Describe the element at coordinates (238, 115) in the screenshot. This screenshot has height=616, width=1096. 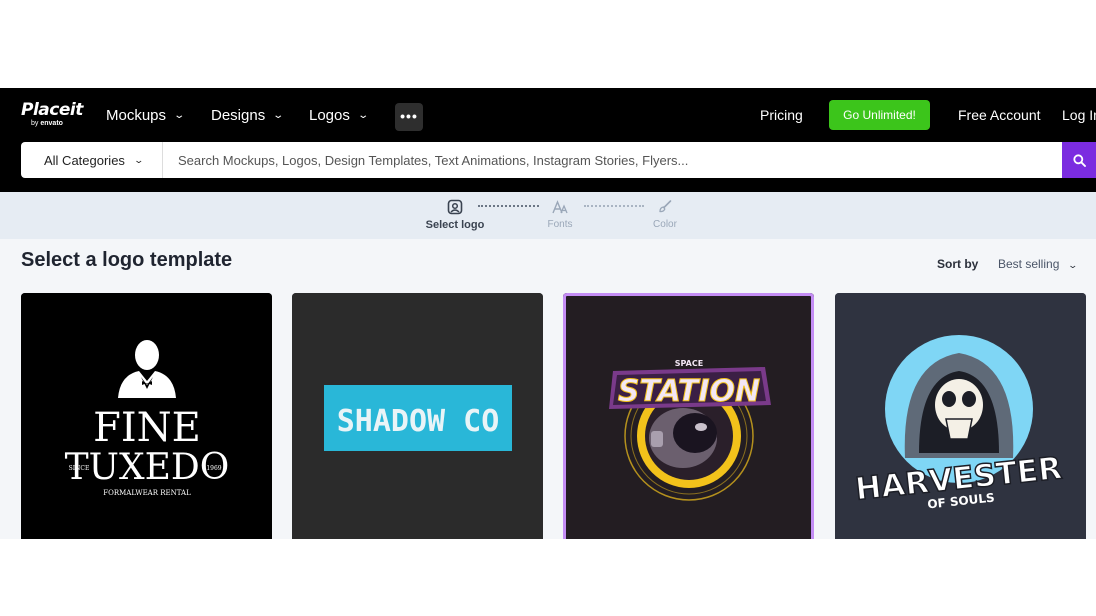
I see `nav-designs-label: Designs` at that location.